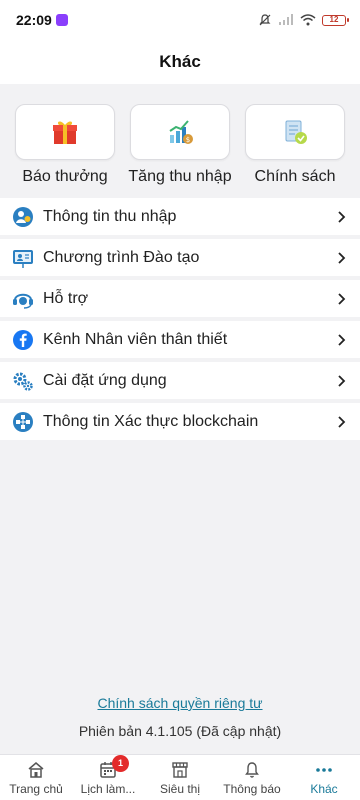 The height and width of the screenshot is (800, 360). I want to click on wifi-icon, so click(308, 20).